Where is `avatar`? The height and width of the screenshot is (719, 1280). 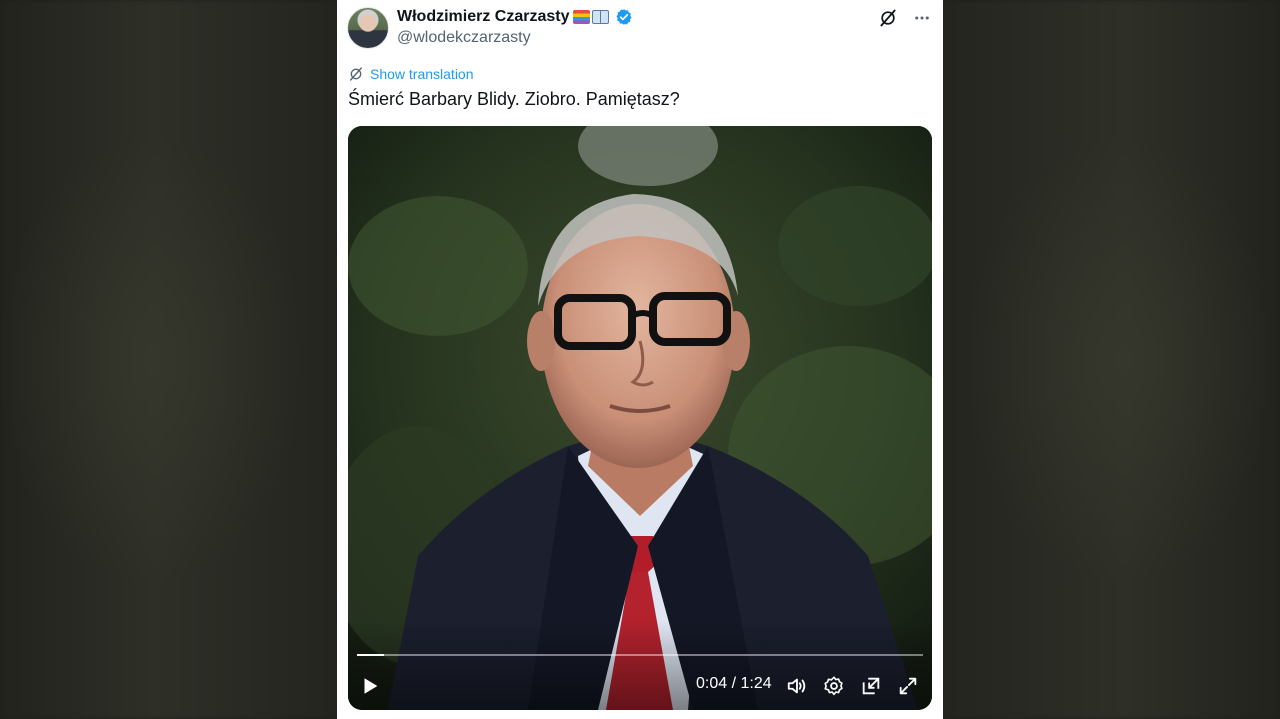
avatar is located at coordinates (368, 28).